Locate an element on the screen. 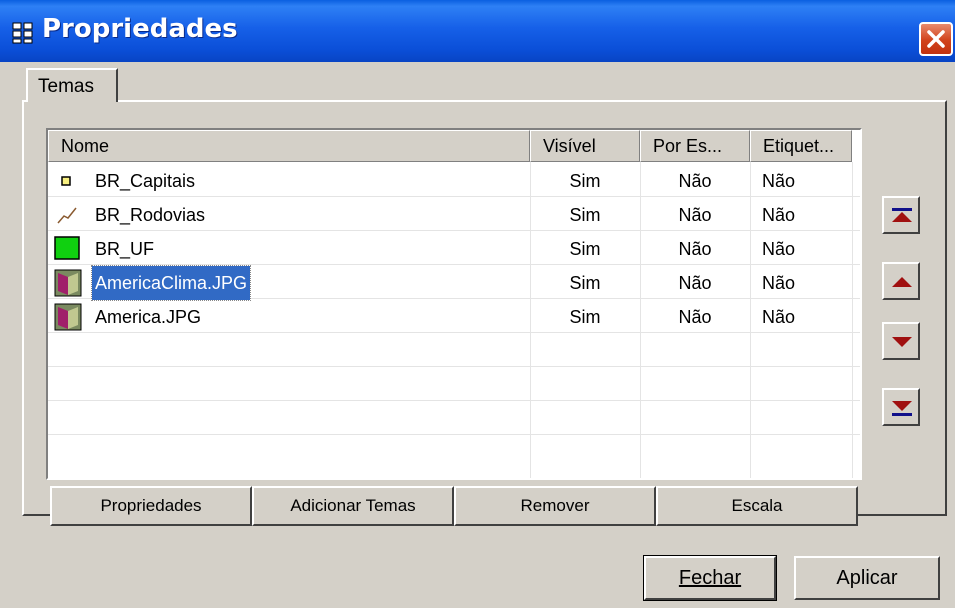  line-layer-icon is located at coordinates (67, 215).